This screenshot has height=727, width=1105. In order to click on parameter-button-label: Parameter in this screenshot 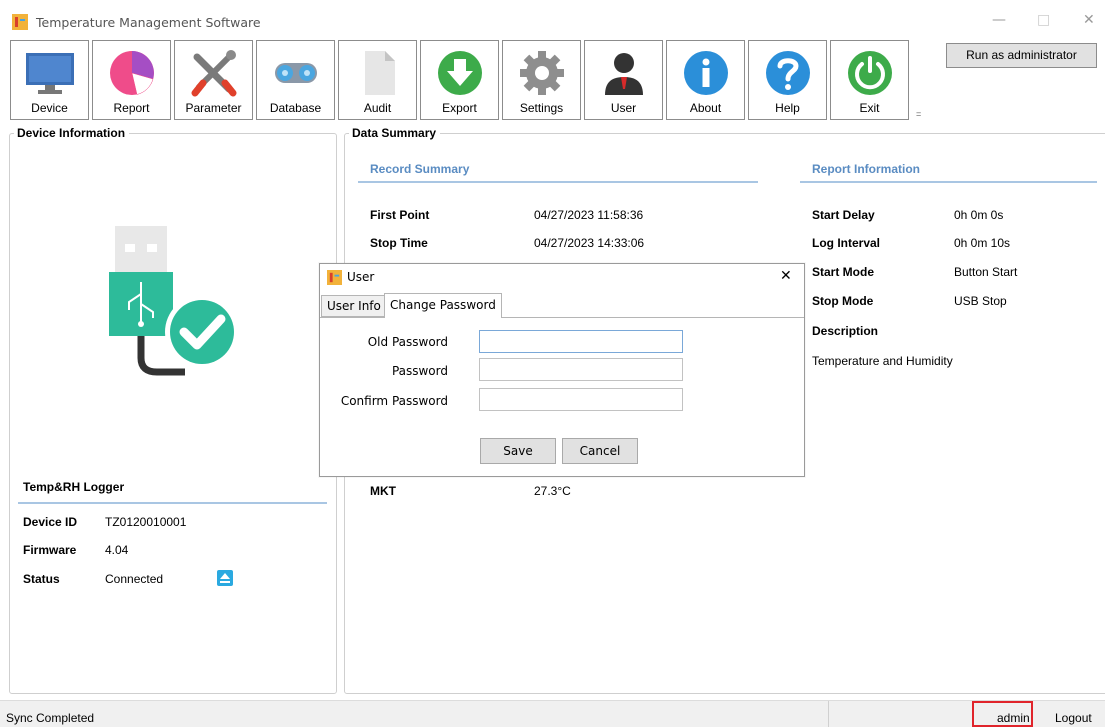, I will do `click(213, 108)`.